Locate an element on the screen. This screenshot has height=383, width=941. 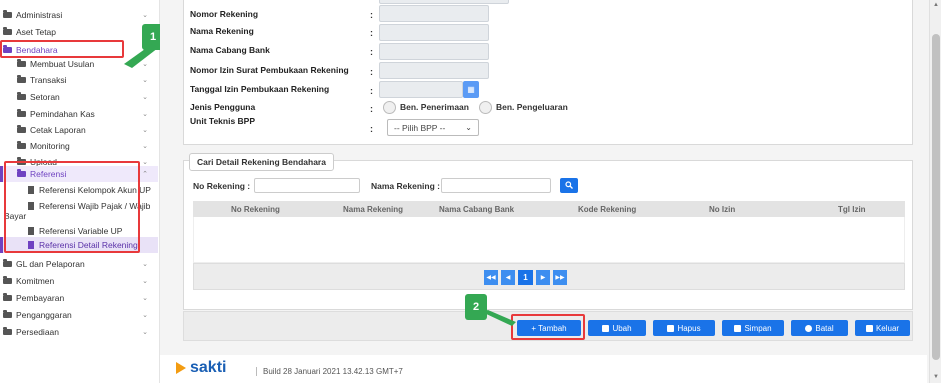
sakti-logo: sakti is located at coordinates (201, 368).